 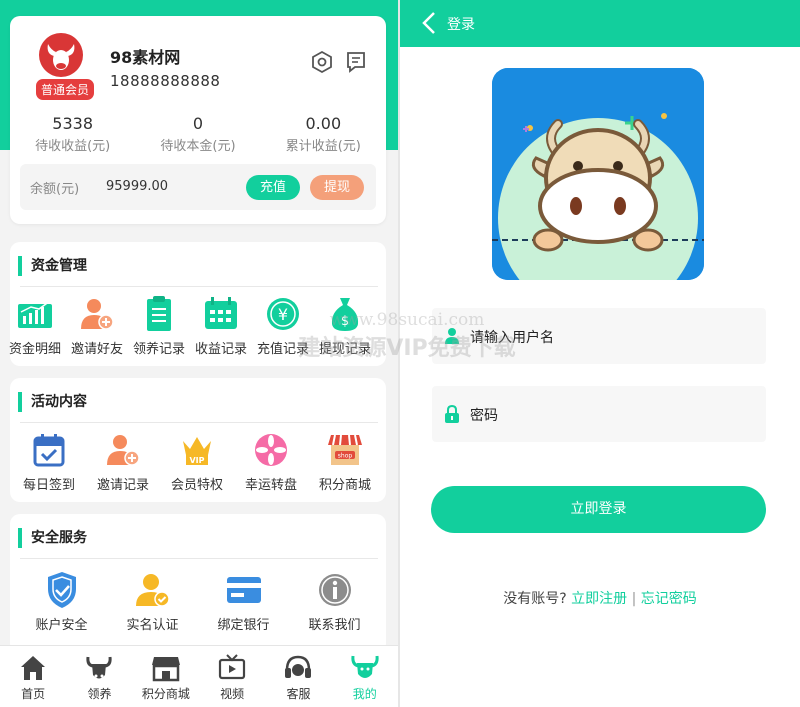 I want to click on grid-item-bind-bank: 绑定银行, so click(x=243, y=601).